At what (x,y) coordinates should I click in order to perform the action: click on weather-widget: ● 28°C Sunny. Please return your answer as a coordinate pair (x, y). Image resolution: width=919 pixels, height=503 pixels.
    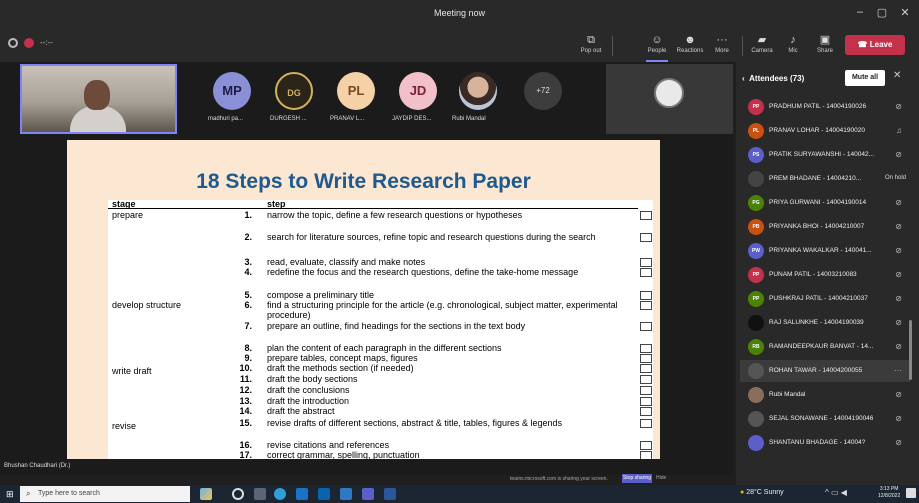
    Looking at the image, I should click on (762, 492).